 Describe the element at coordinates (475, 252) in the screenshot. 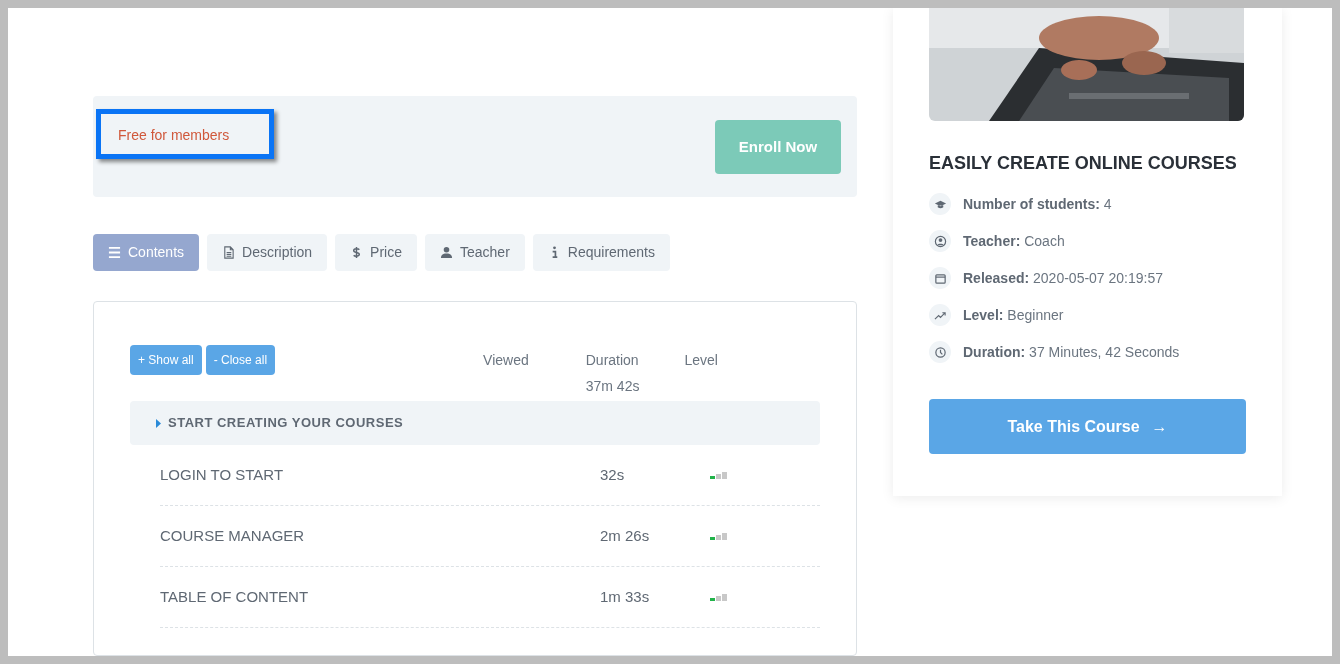

I see `tab: Teacher` at that location.